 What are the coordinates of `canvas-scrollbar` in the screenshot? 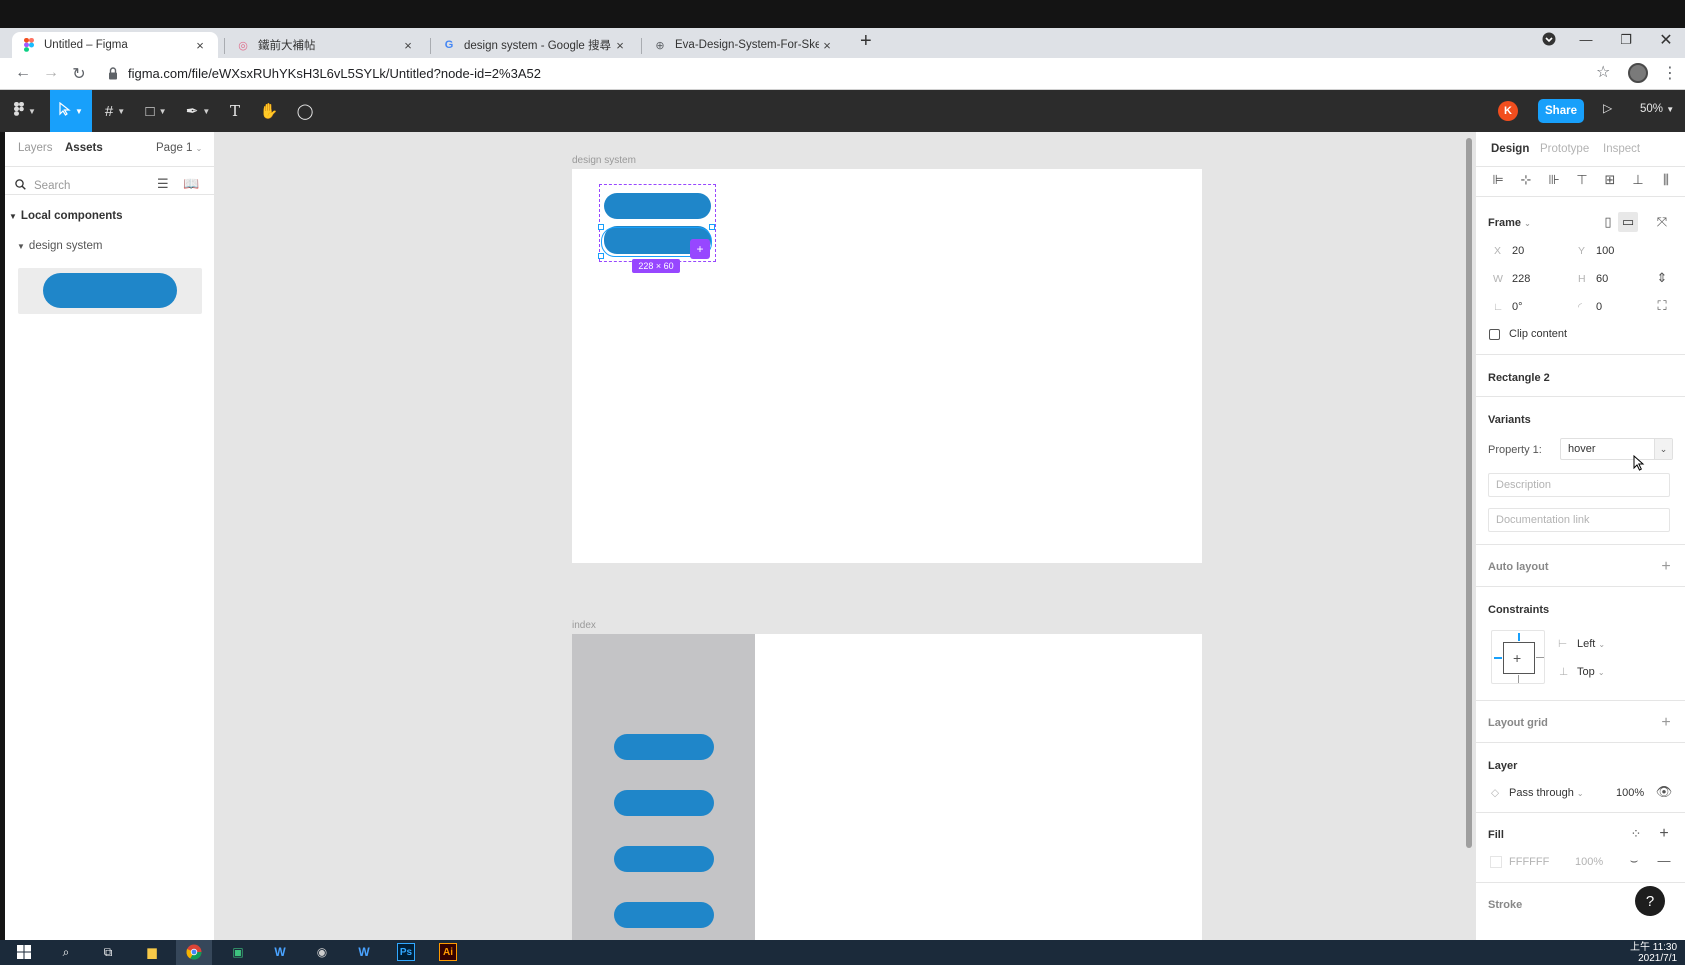 It's located at (1469, 493).